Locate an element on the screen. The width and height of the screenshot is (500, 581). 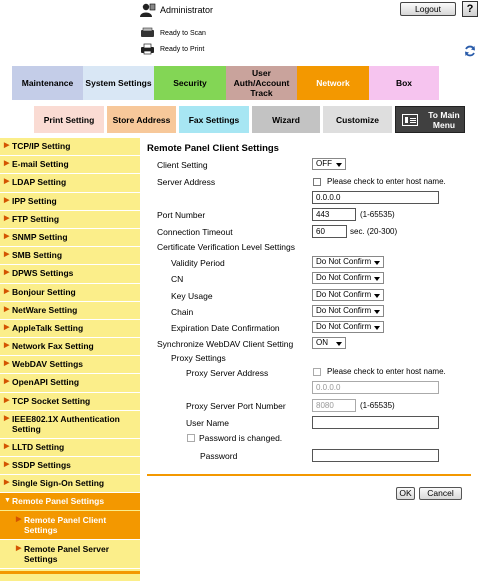
printer-icon is located at coordinates (147, 49).